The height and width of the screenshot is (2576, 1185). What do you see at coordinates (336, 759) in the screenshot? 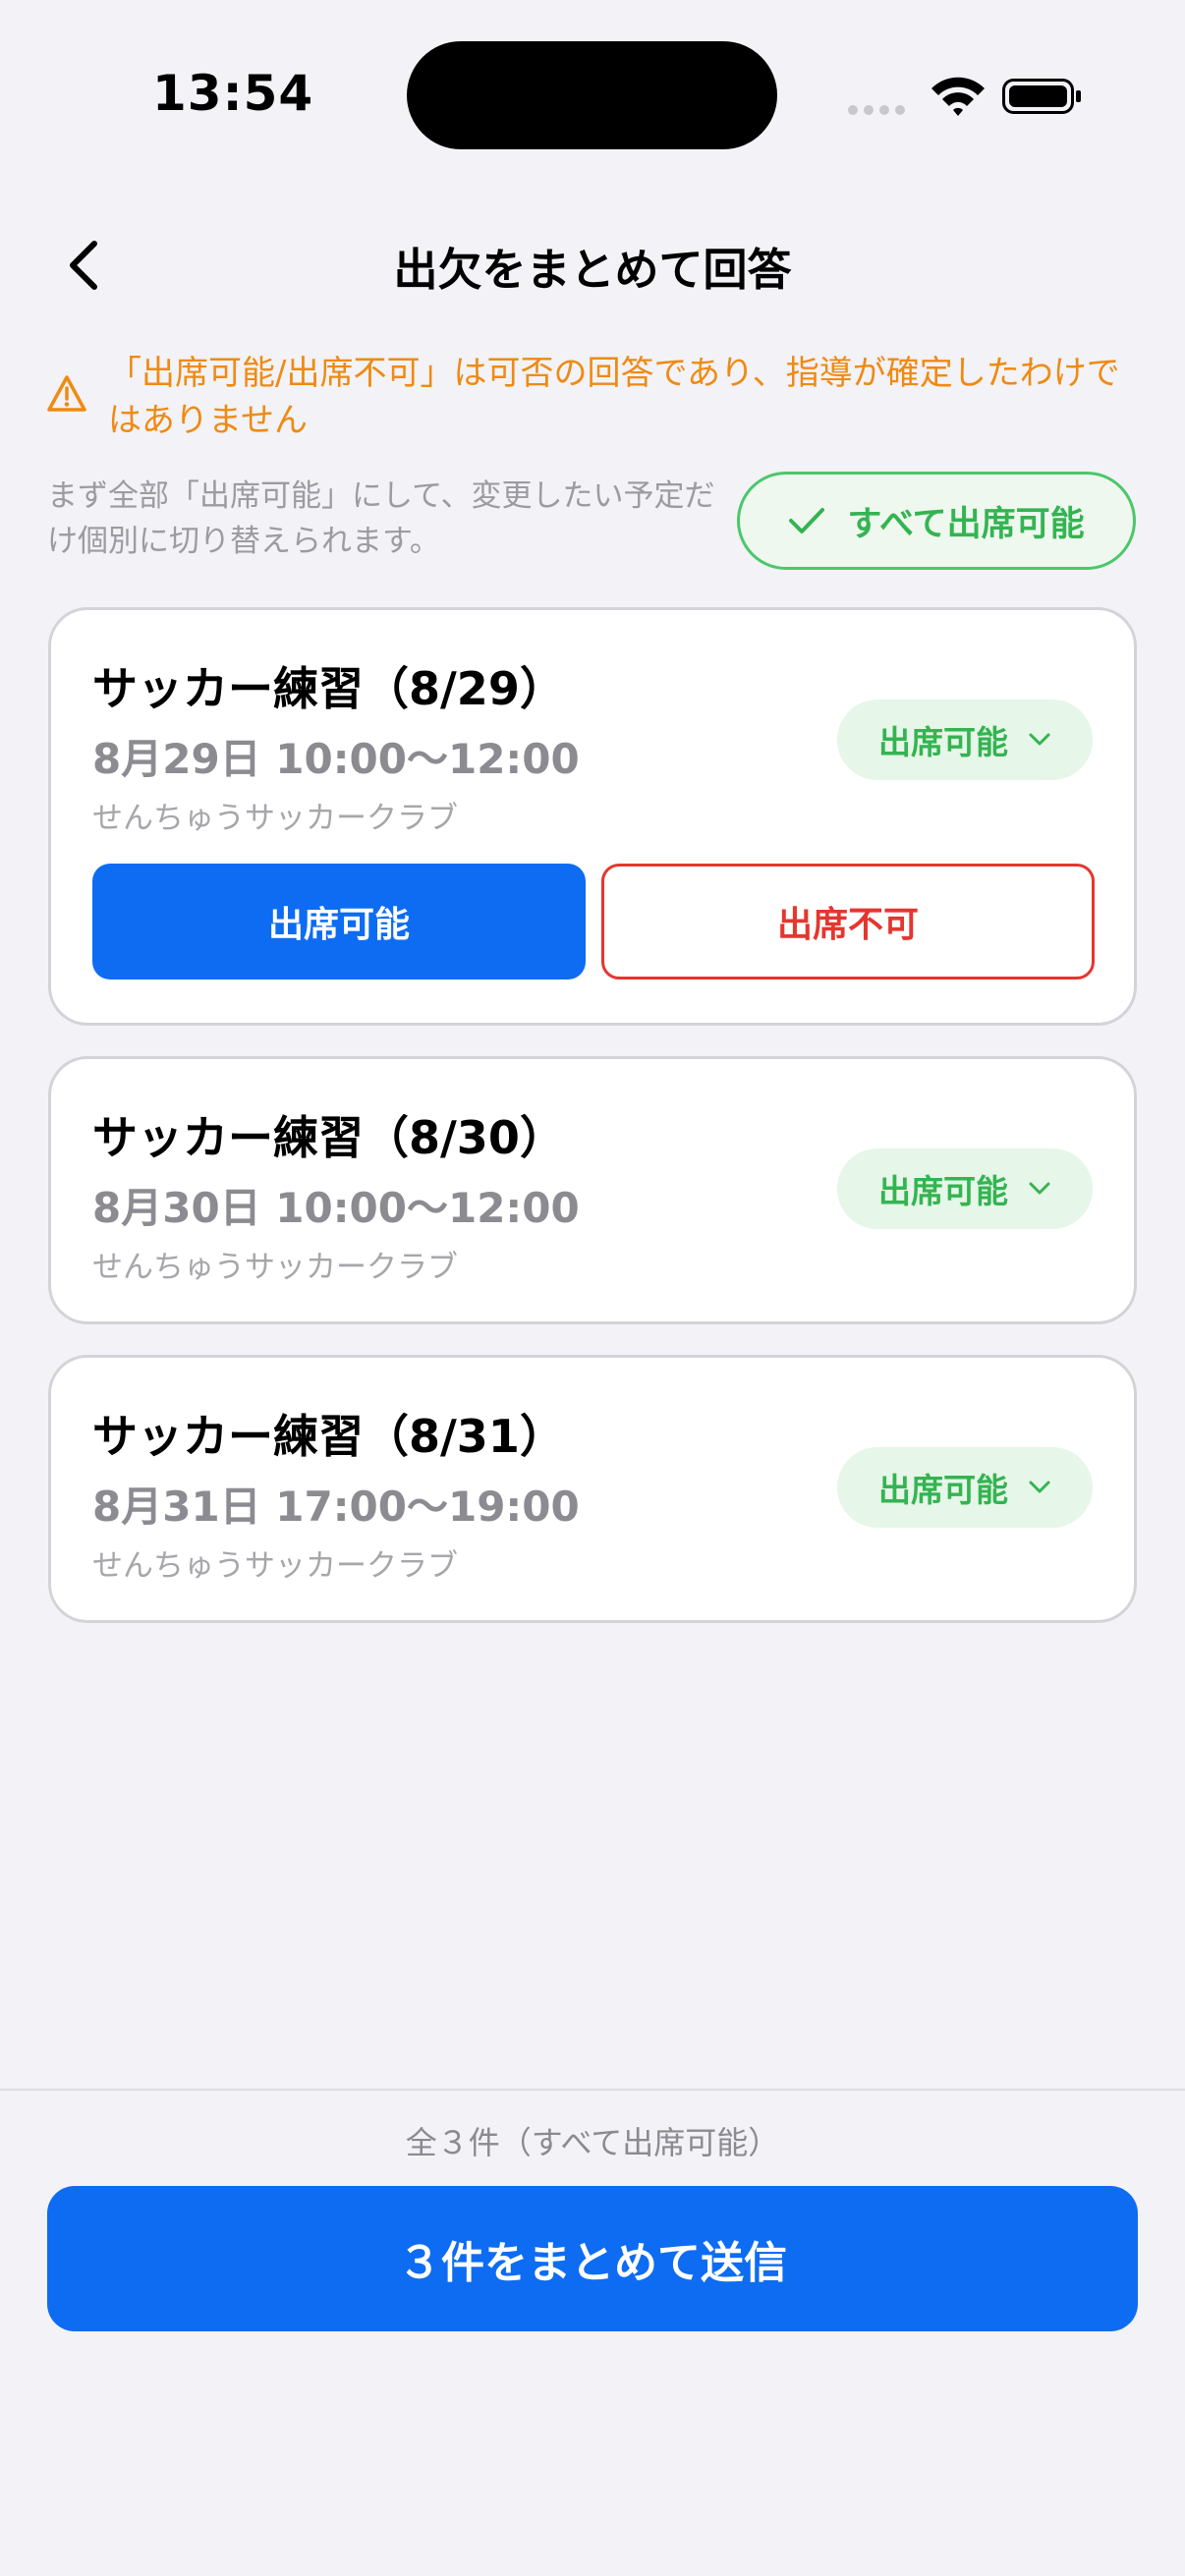
I see `event-datetime: 8月29日 10:00〜12:00` at bounding box center [336, 759].